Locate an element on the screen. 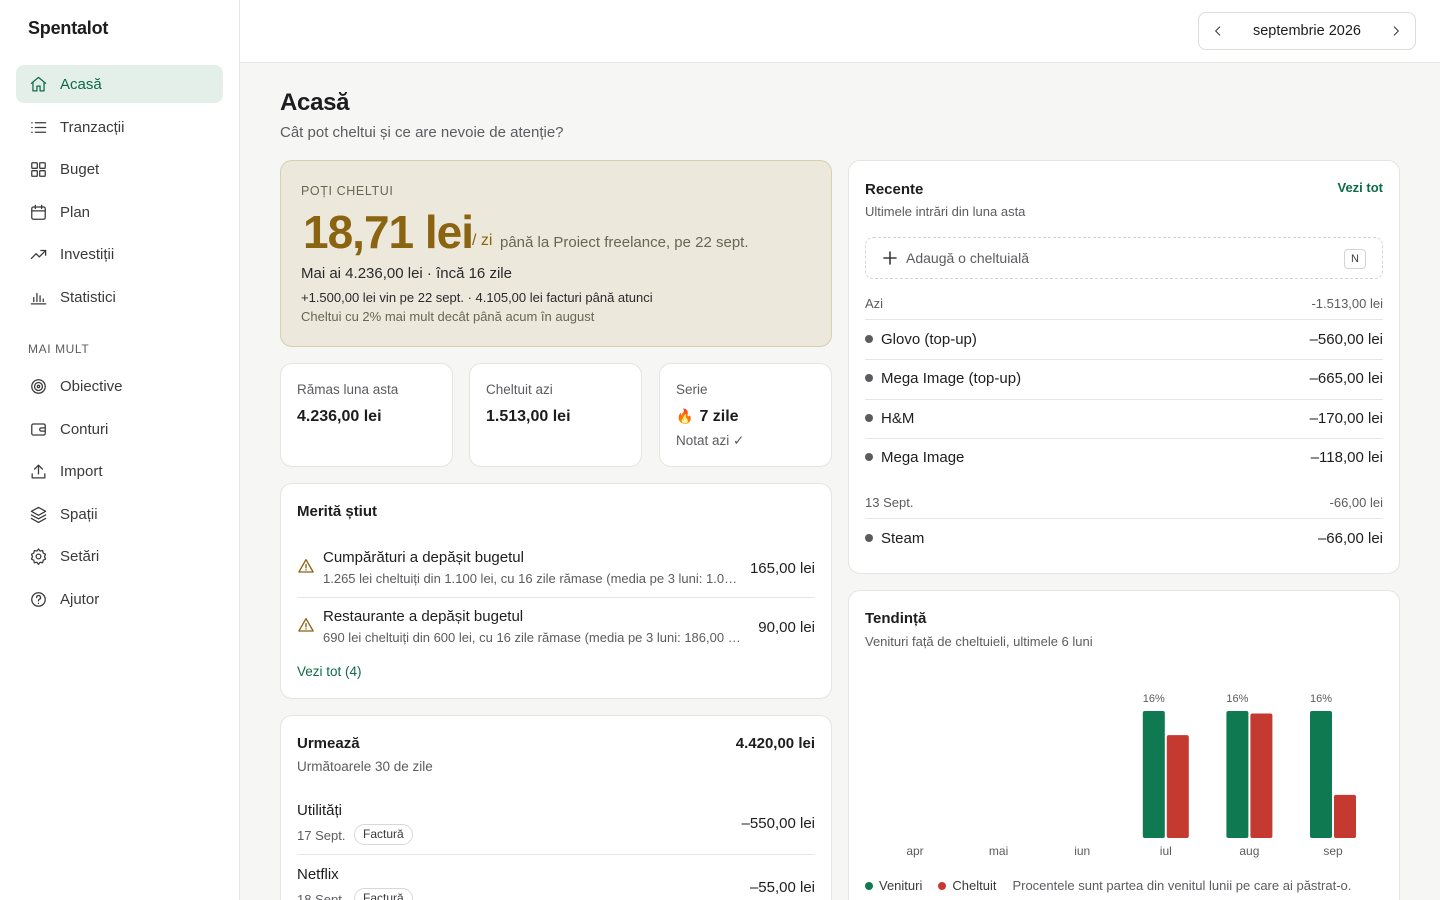  sidebar-item-label: Obiective is located at coordinates (91, 386).